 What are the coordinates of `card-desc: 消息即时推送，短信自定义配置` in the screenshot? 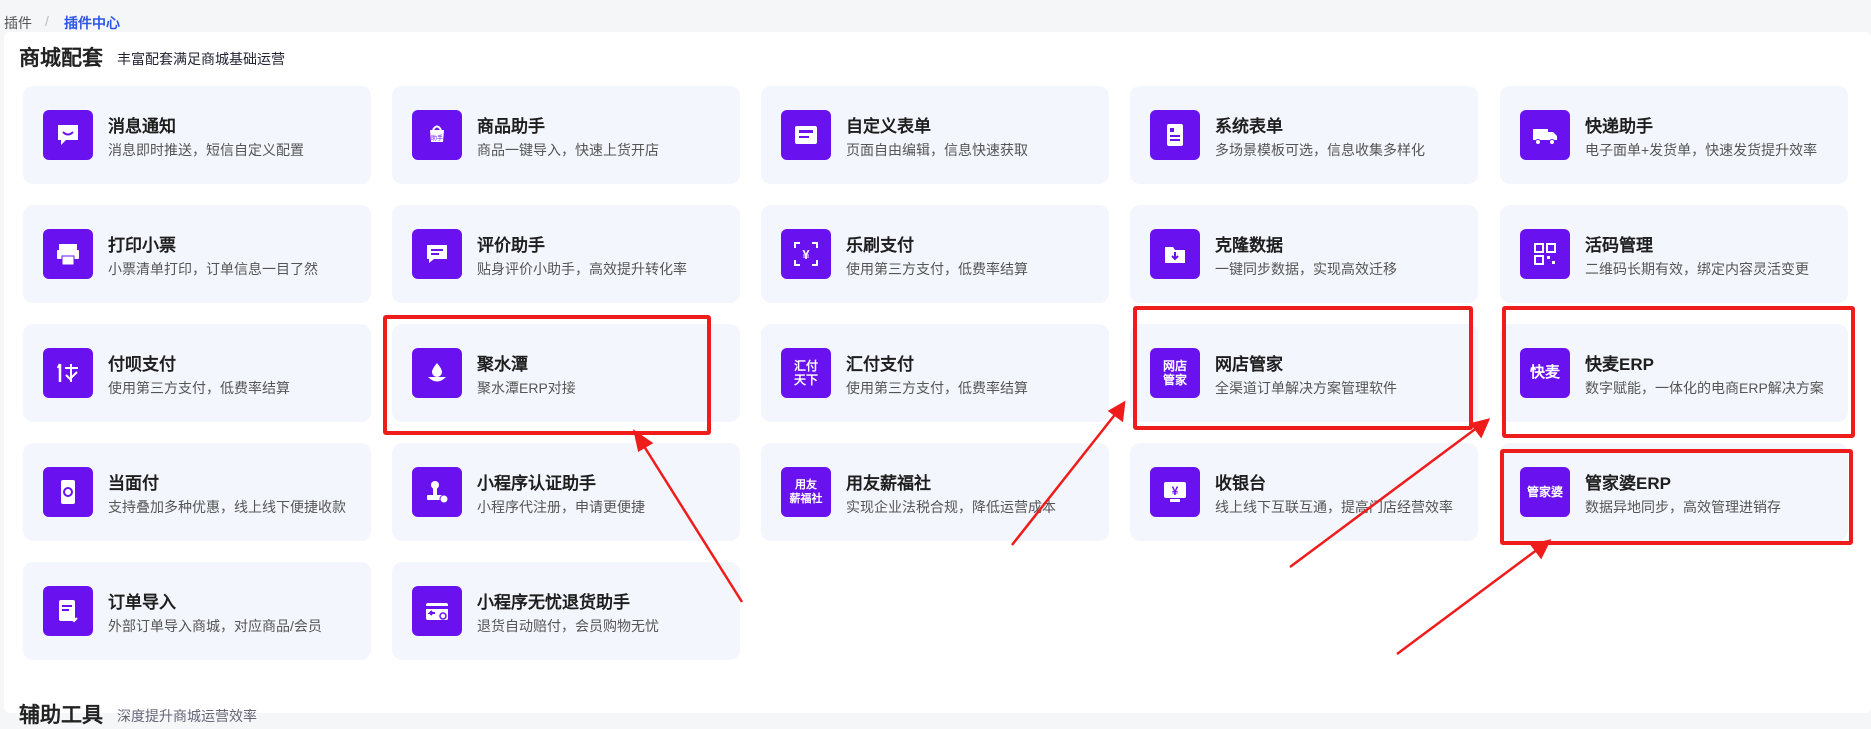 It's located at (206, 150).